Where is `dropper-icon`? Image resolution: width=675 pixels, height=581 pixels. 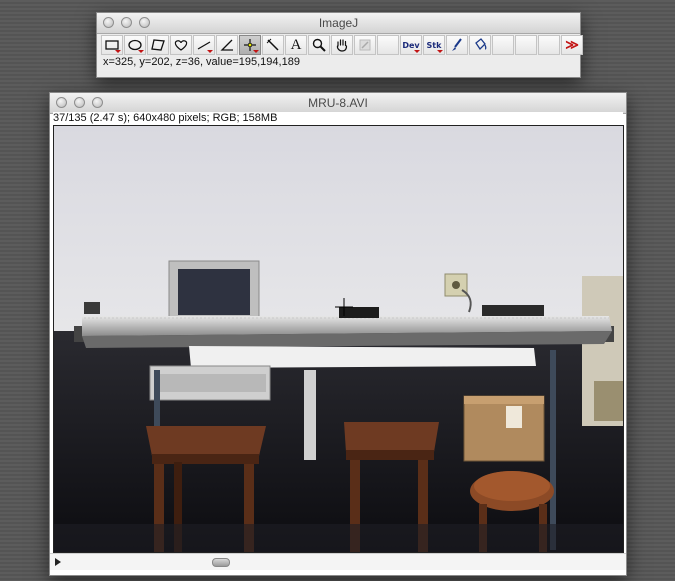
dropper-icon is located at coordinates (365, 45).